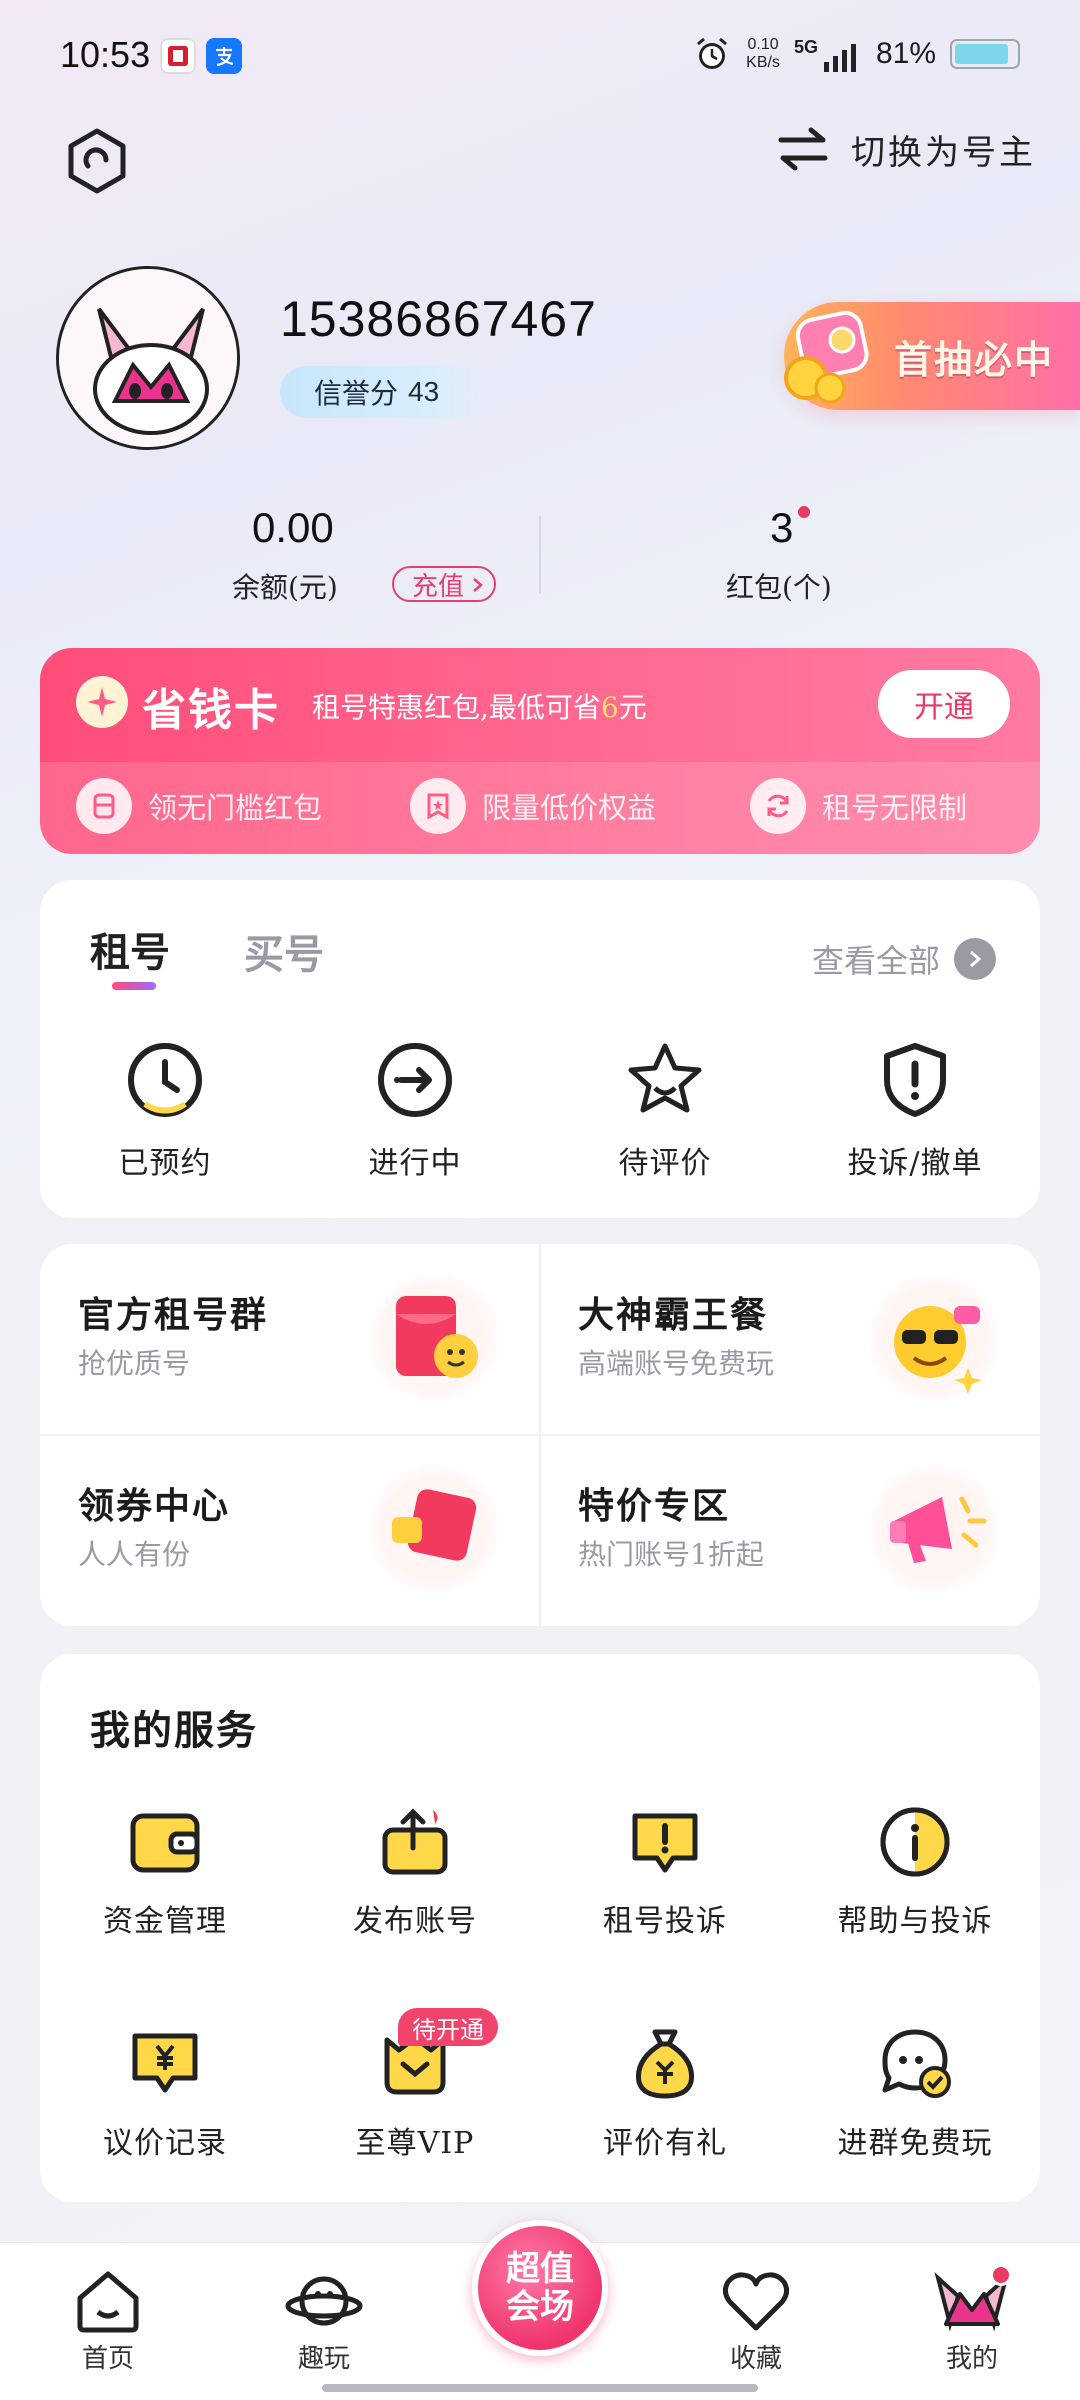  Describe the element at coordinates (915, 1080) in the screenshot. I see `shield-alert-icon` at that location.